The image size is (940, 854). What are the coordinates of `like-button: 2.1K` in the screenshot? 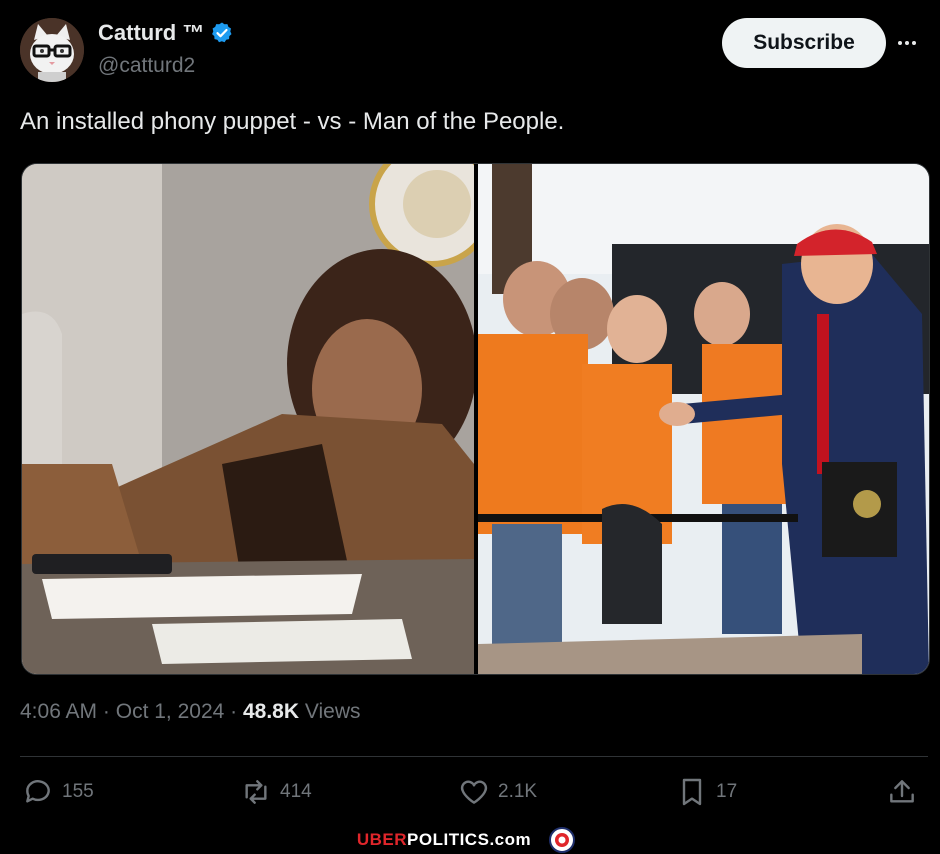 It's located at (497, 792).